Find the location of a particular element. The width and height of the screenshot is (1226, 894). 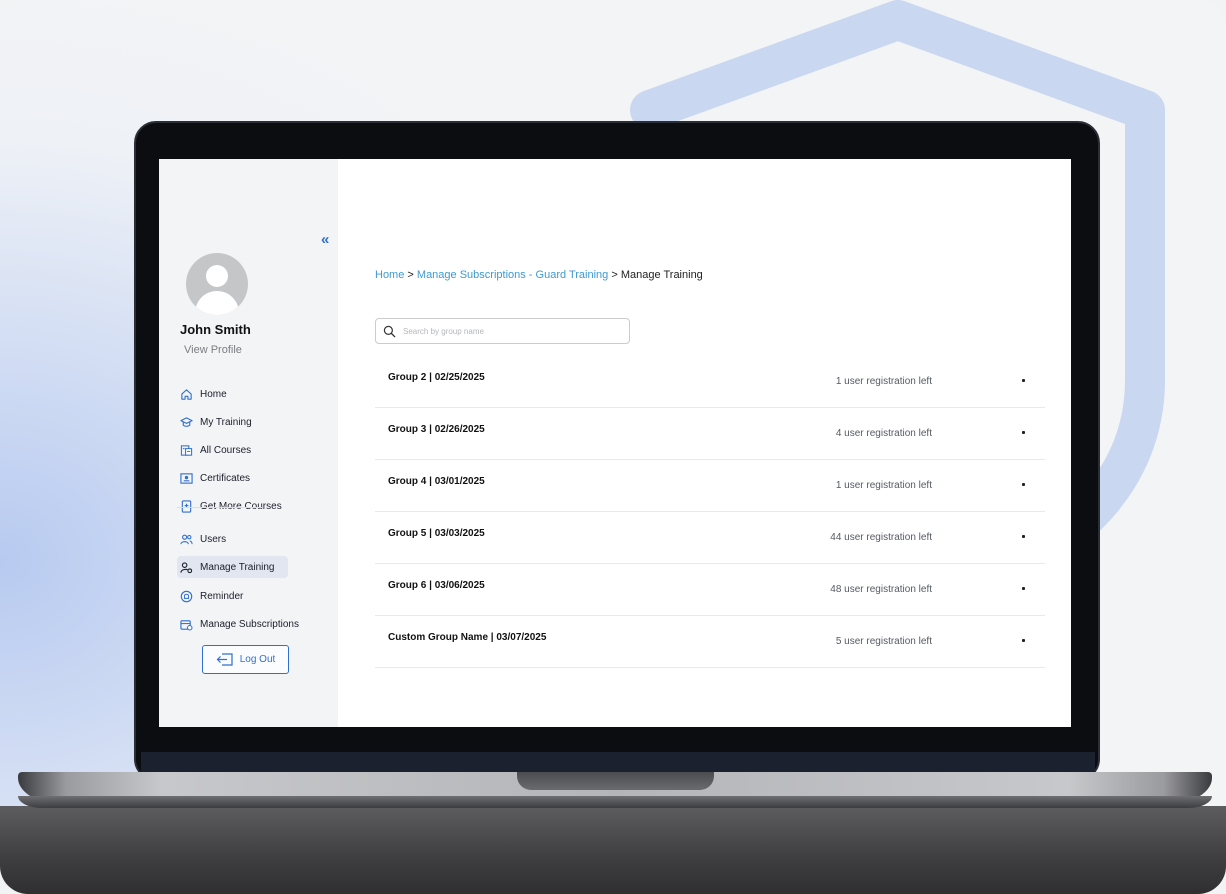

sidebar-item-my-training: My Training is located at coordinates (233, 422).